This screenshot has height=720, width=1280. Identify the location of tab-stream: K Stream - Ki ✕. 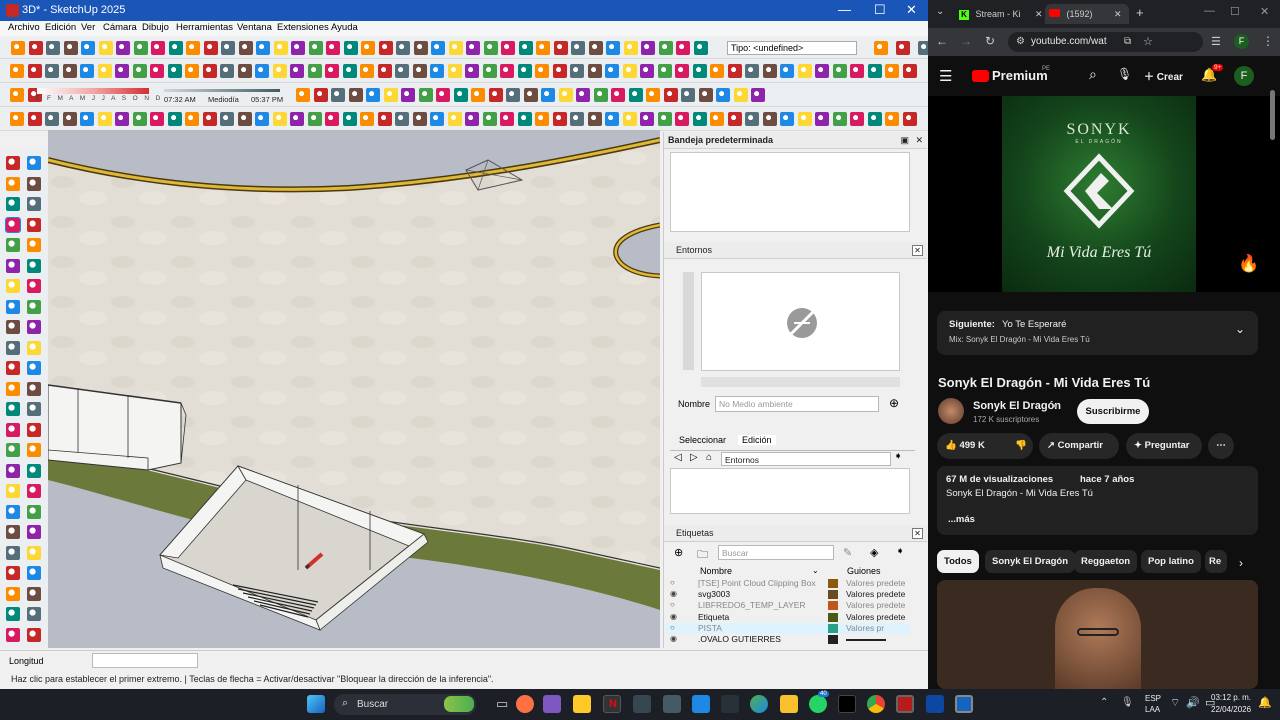
(999, 14).